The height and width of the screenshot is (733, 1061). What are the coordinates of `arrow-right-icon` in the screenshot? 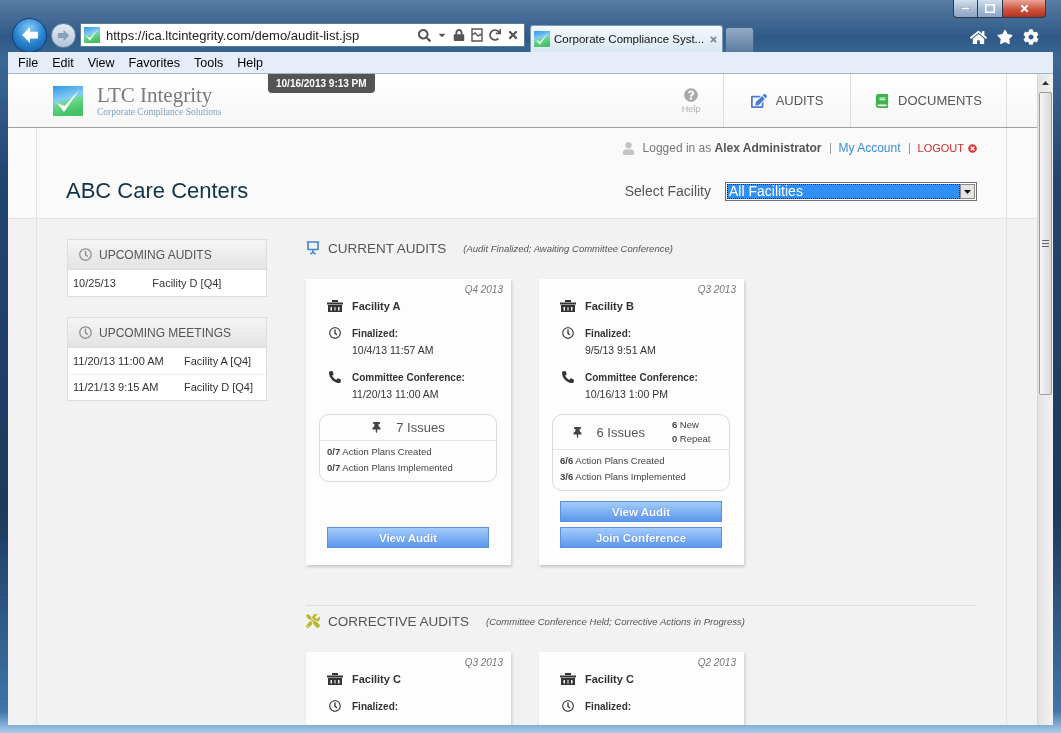 It's located at (63, 35).